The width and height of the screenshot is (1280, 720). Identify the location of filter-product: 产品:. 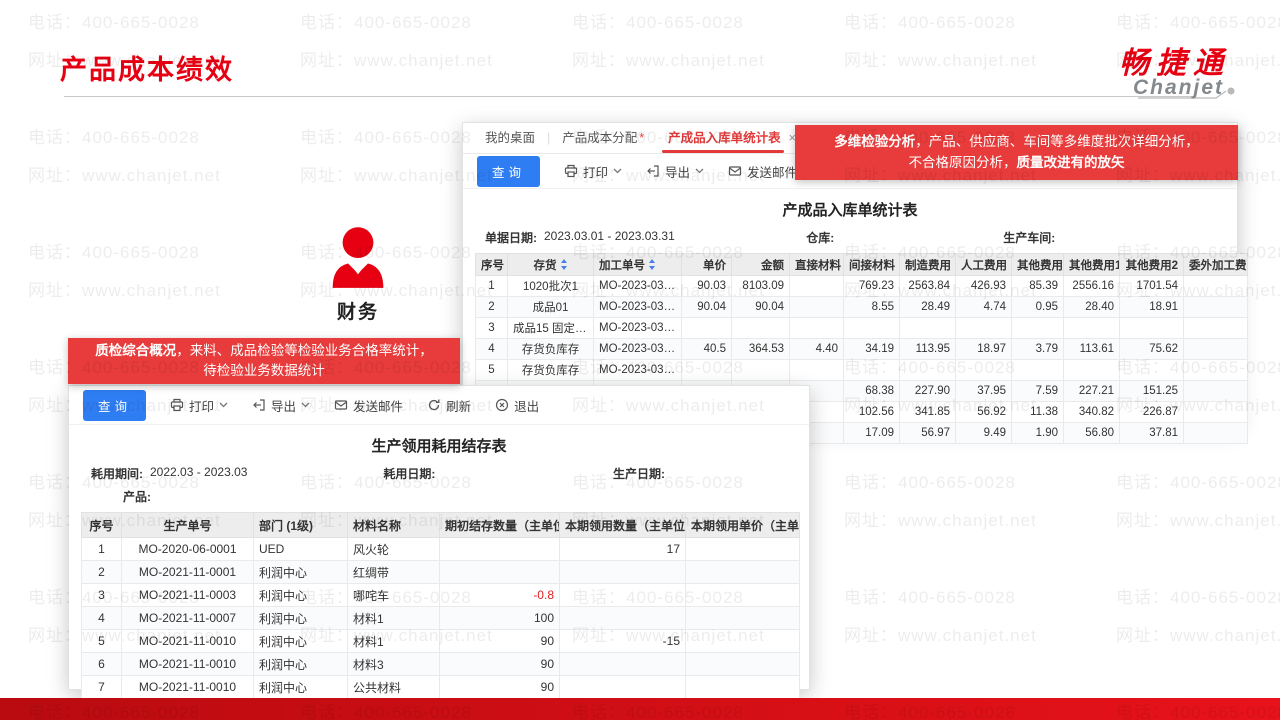
(140, 496).